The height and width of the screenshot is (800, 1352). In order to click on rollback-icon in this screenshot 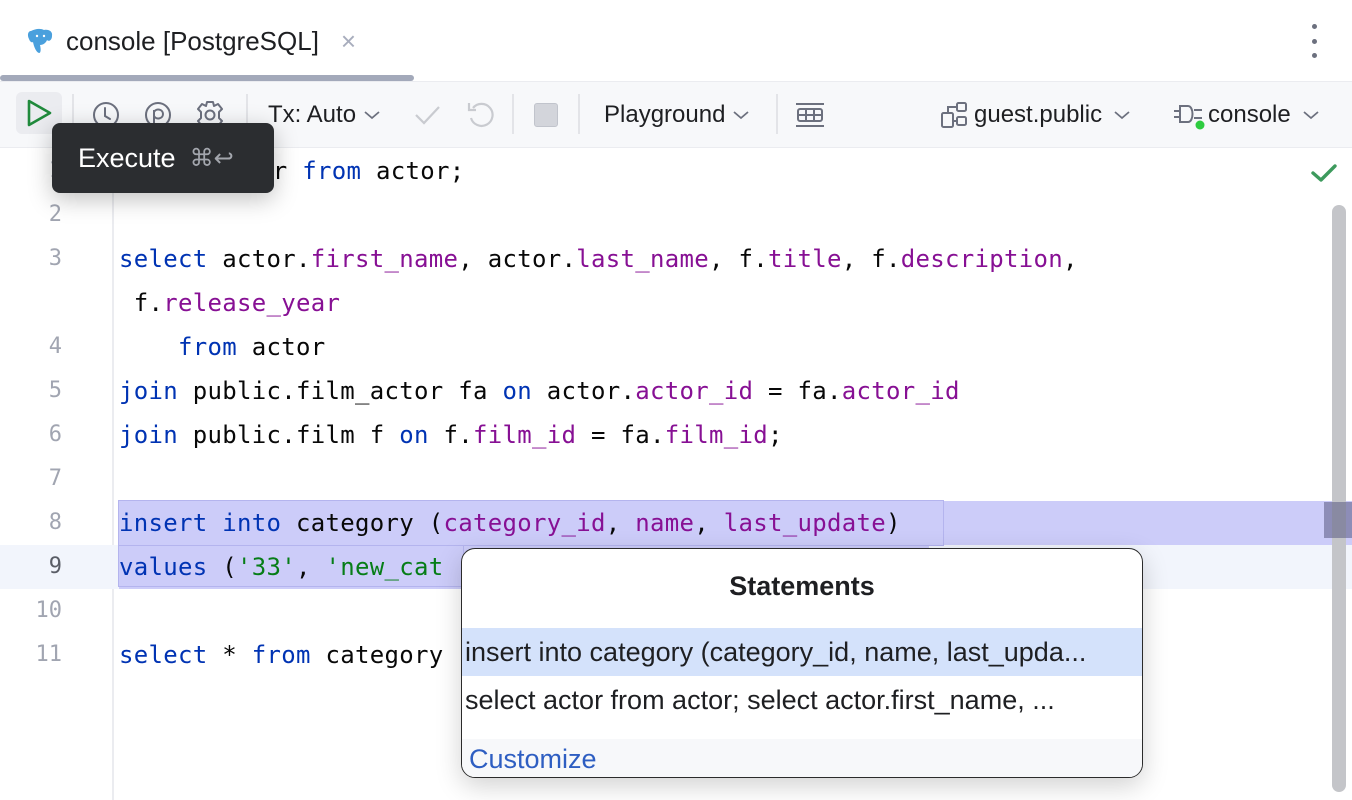, I will do `click(480, 114)`.